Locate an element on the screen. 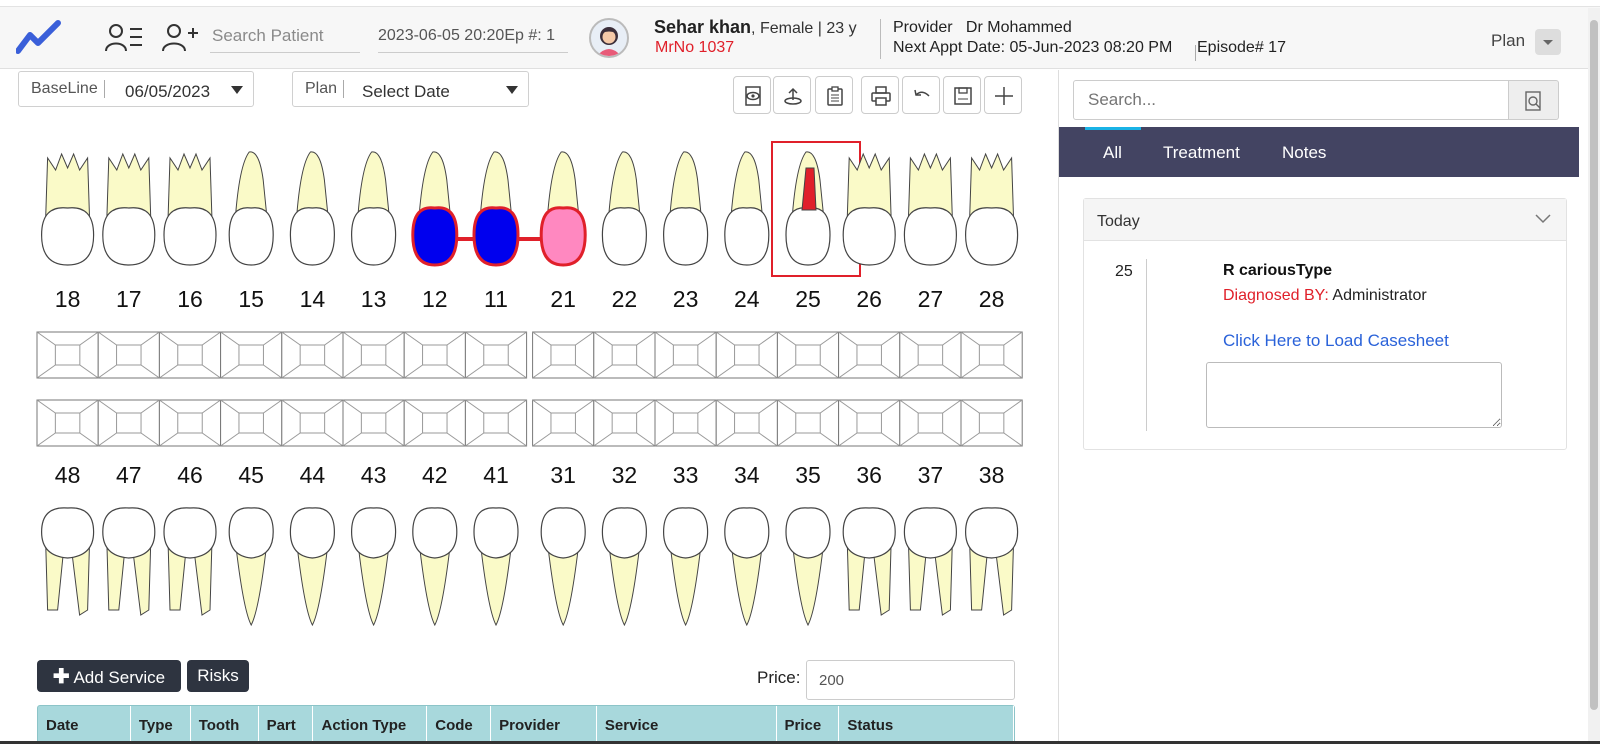 The width and height of the screenshot is (1600, 744). tooth-number-16: 16 is located at coordinates (190, 299).